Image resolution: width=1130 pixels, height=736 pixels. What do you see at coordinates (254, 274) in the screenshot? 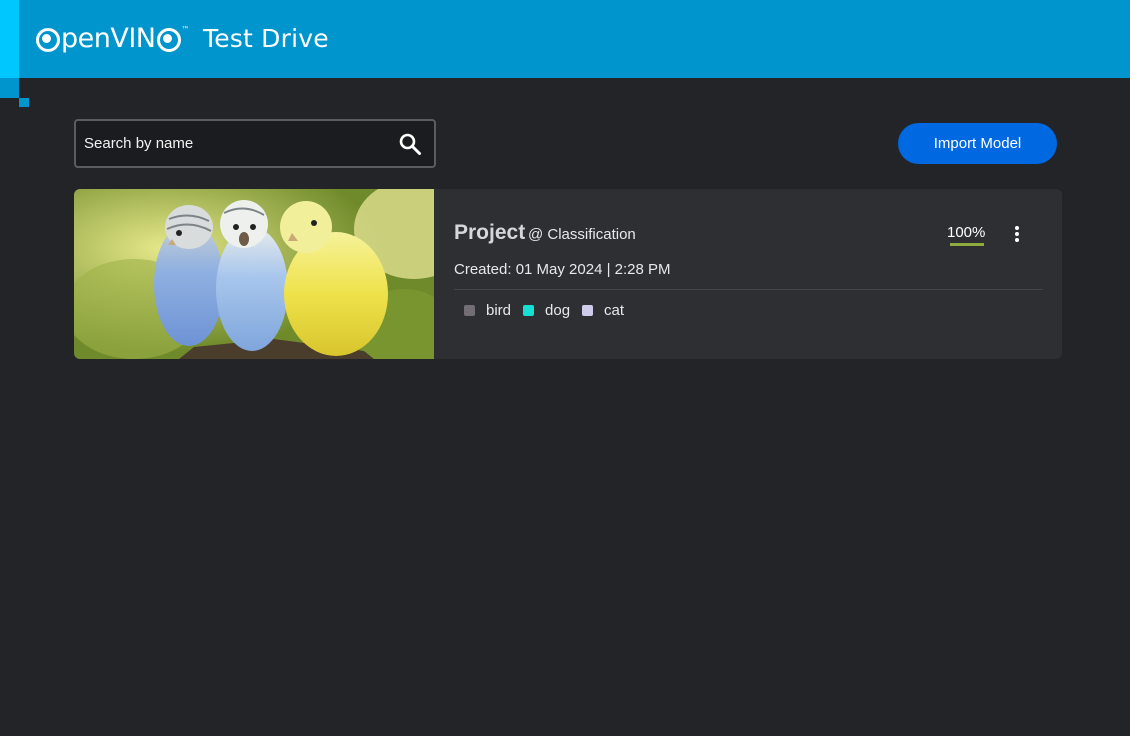
I see `project-thumbnail` at bounding box center [254, 274].